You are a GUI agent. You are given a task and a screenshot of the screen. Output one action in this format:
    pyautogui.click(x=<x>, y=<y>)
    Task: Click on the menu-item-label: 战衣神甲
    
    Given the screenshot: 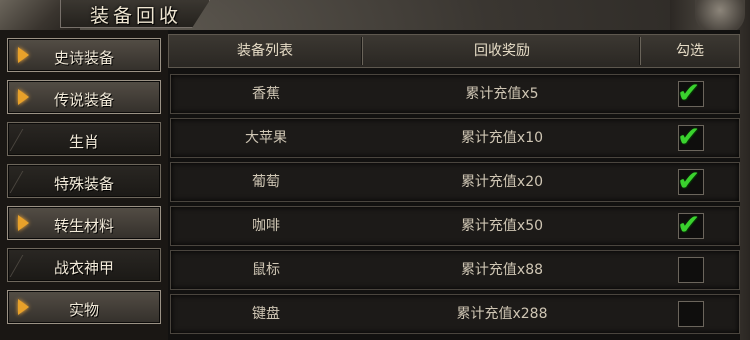 What is the action you would take?
    pyautogui.click(x=83, y=268)
    